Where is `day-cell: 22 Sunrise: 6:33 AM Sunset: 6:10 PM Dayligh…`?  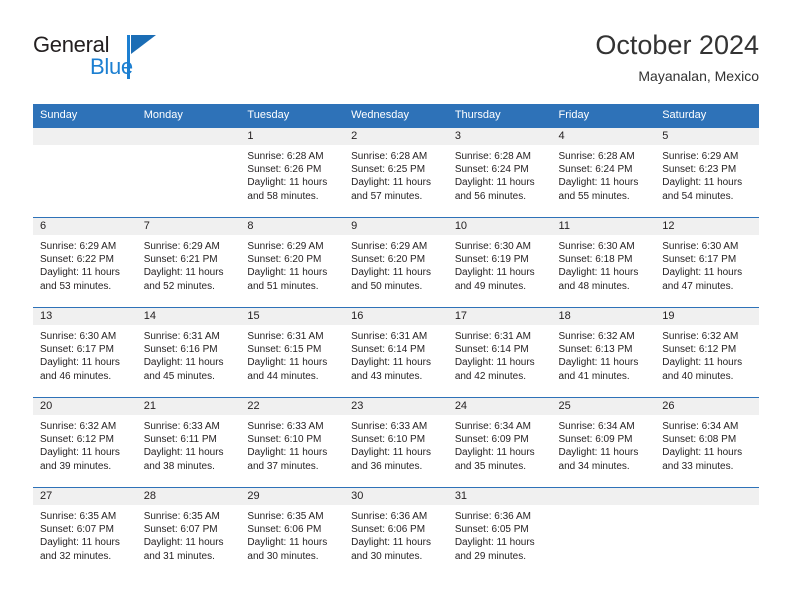 day-cell: 22 Sunrise: 6:33 AM Sunset: 6:10 PM Dayligh… is located at coordinates (292, 442).